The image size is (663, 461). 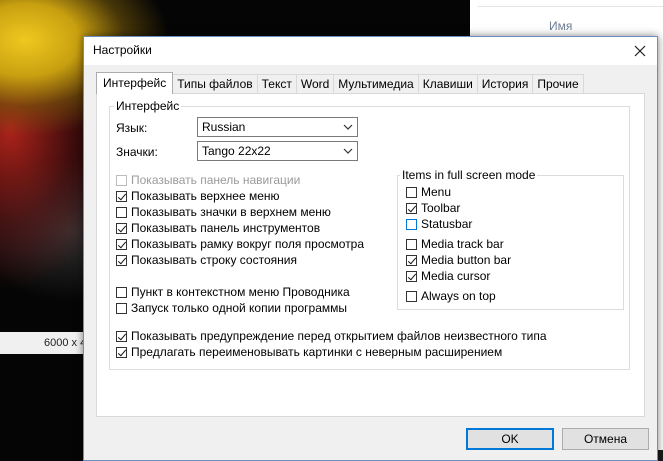 I want to click on fullscreen-item-media-cursor: Media cursor, so click(x=448, y=276).